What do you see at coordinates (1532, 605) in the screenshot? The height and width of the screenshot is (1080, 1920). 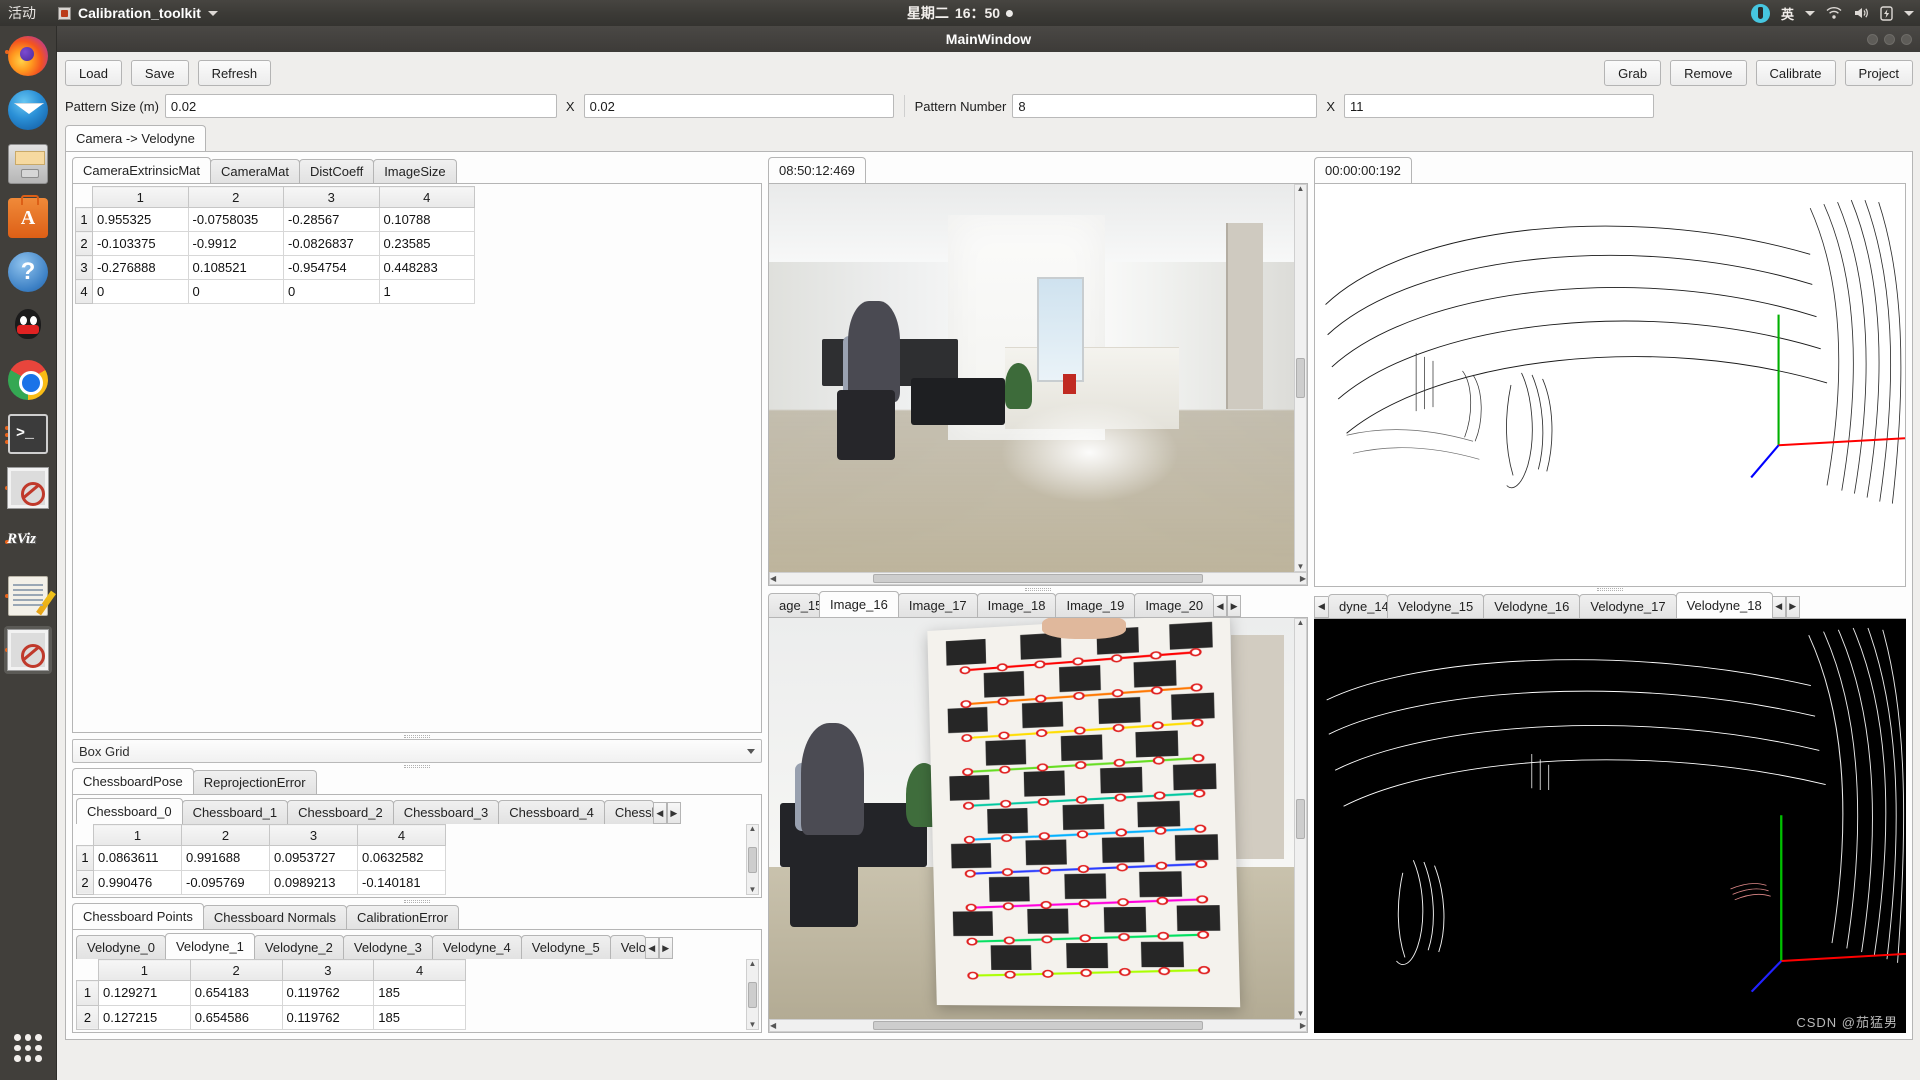 I see `tab-velodyne-16: Velodyne_16` at bounding box center [1532, 605].